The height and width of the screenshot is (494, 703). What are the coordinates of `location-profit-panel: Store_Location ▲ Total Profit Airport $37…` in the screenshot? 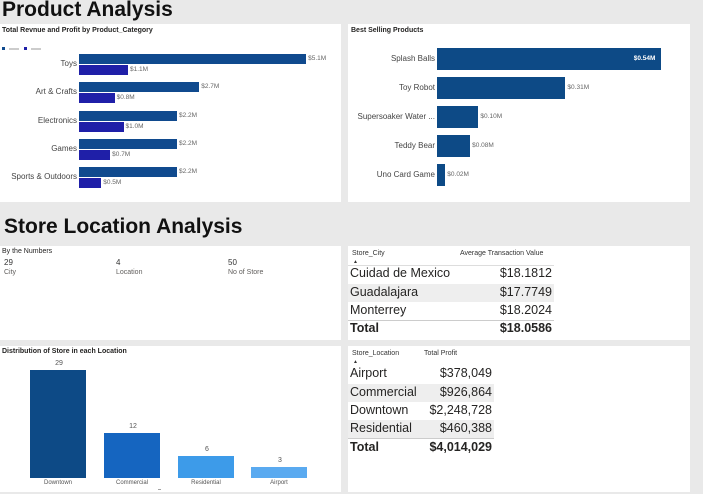 It's located at (519, 419).